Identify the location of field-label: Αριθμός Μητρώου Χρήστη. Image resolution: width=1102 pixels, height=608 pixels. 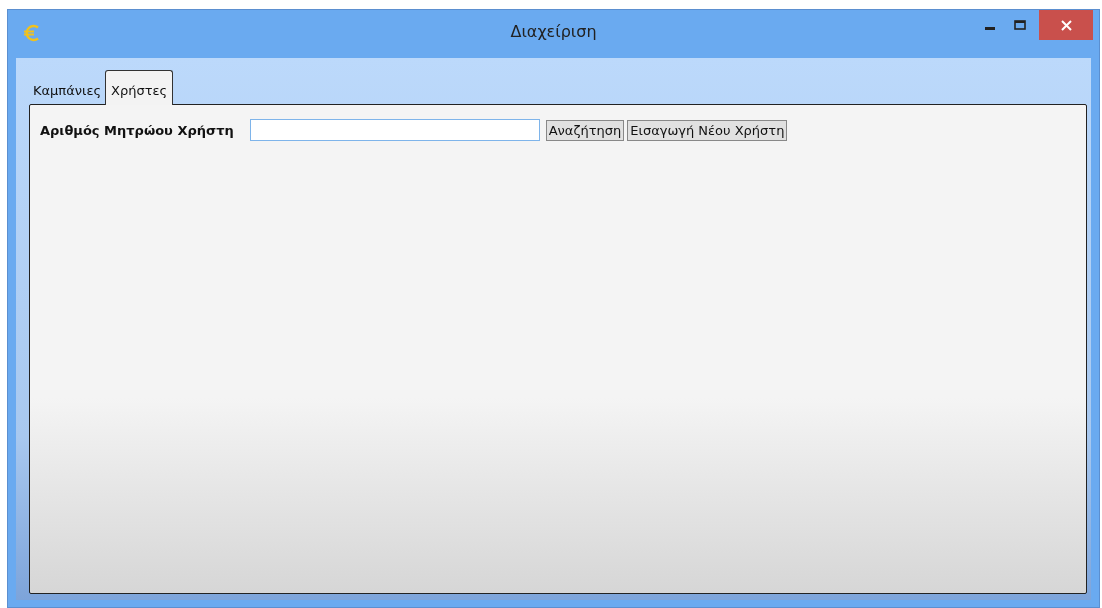
(137, 130).